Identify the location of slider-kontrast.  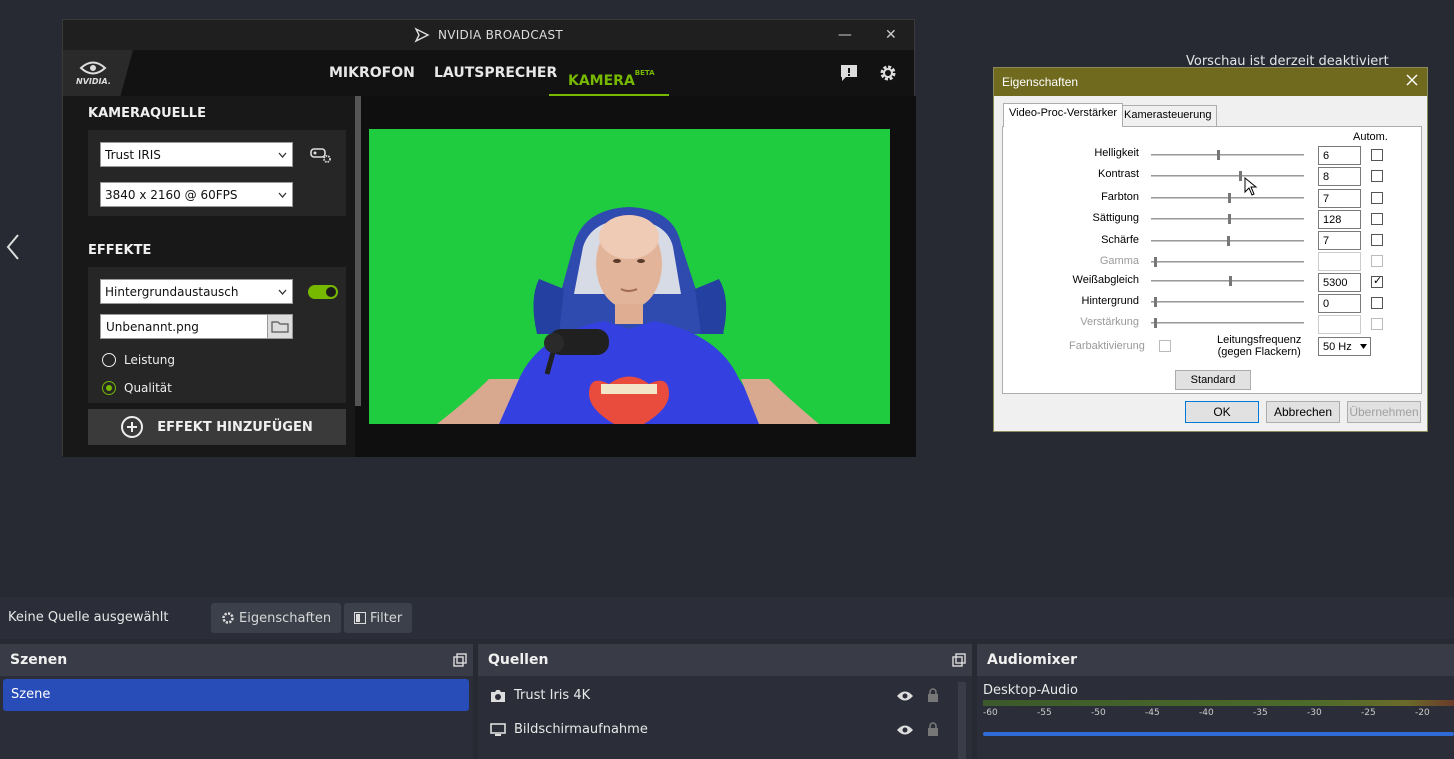
(1227, 176).